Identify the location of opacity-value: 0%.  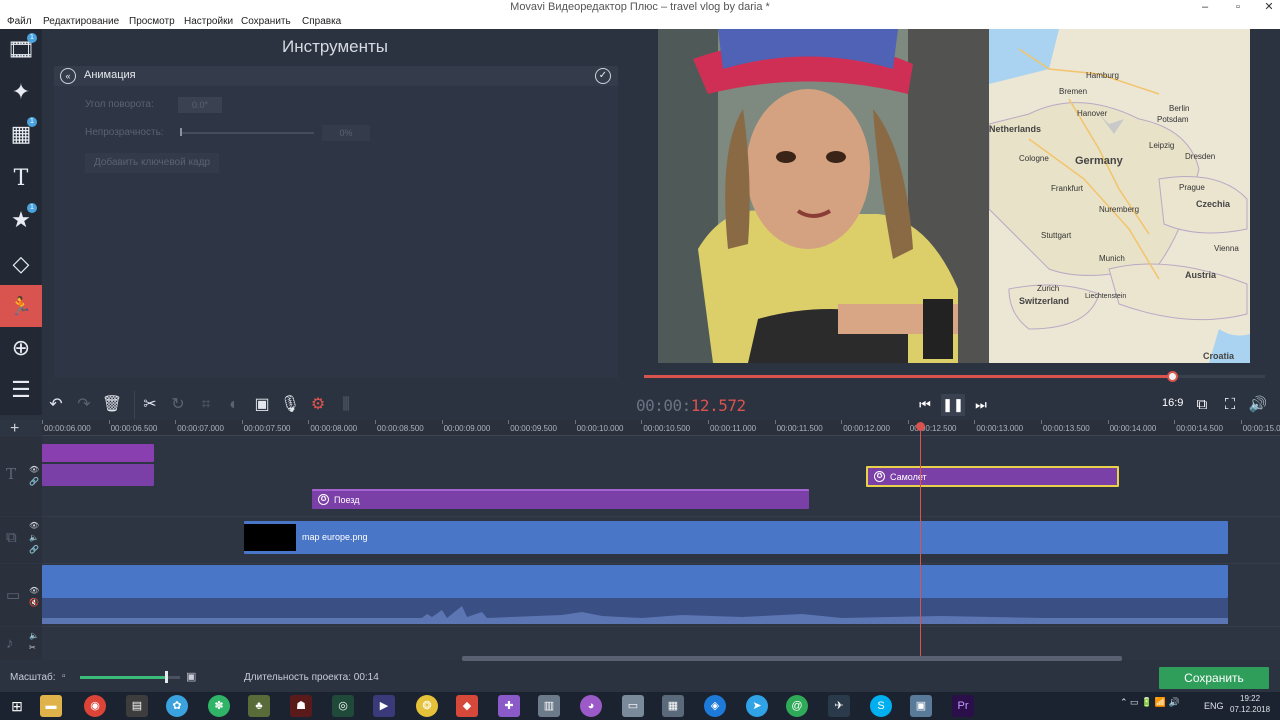
(346, 133).